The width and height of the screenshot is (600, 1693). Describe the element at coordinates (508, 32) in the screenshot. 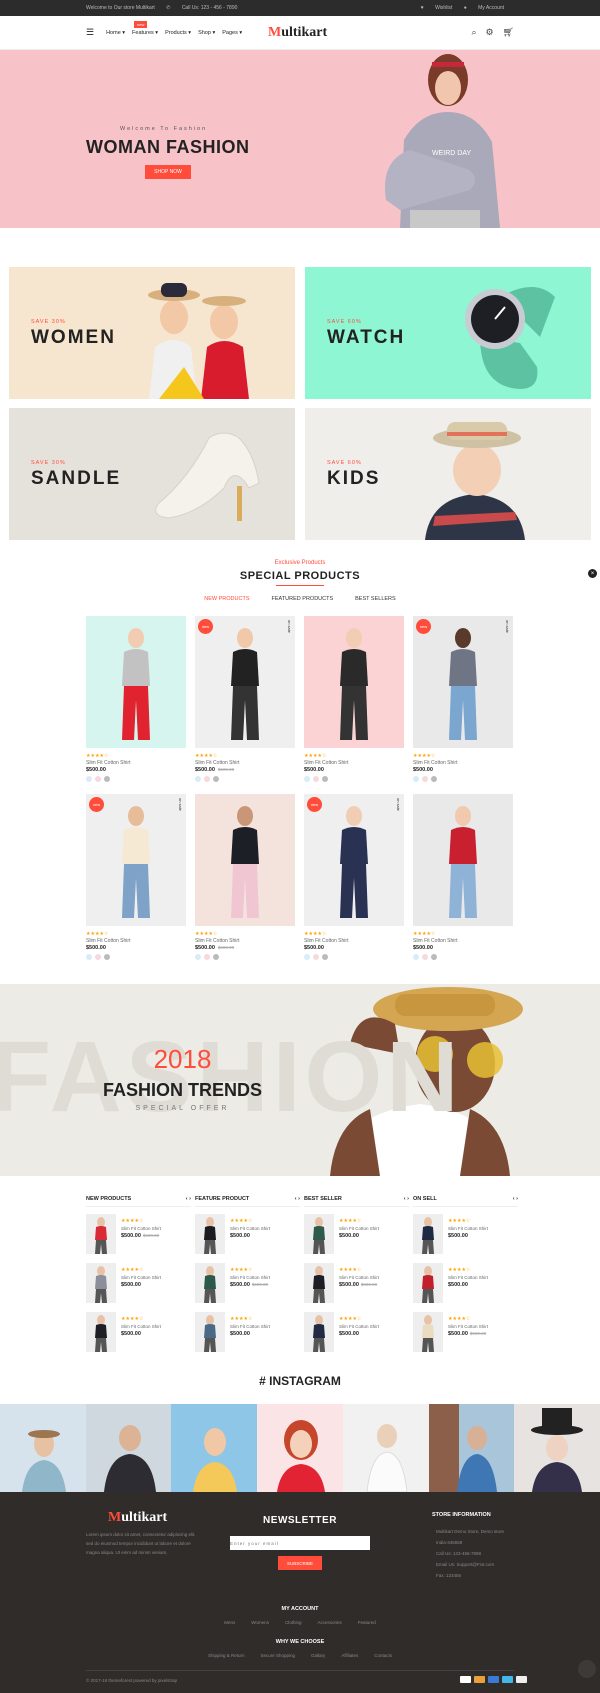

I see `cart-icon: 🛒︎` at that location.